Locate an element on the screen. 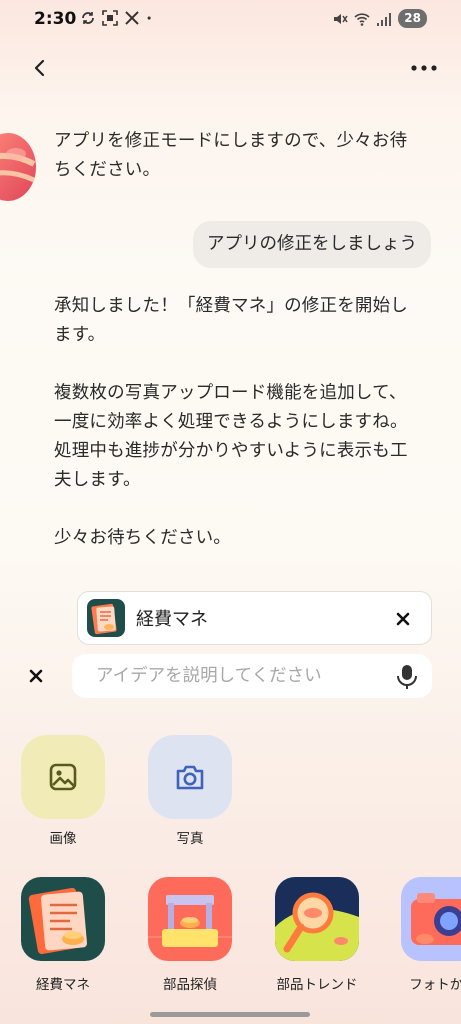  attach-image-option: 画像 is located at coordinates (63, 791).